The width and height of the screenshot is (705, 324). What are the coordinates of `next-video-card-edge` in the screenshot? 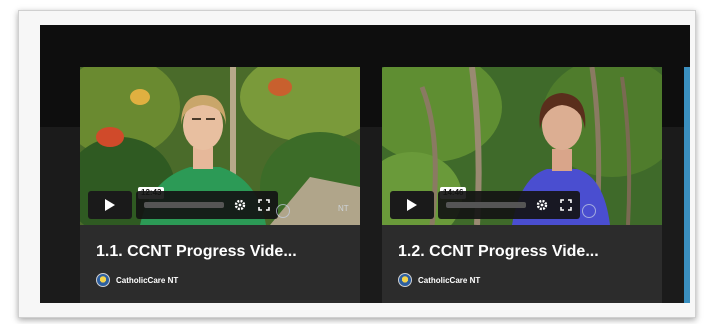 It's located at (687, 185).